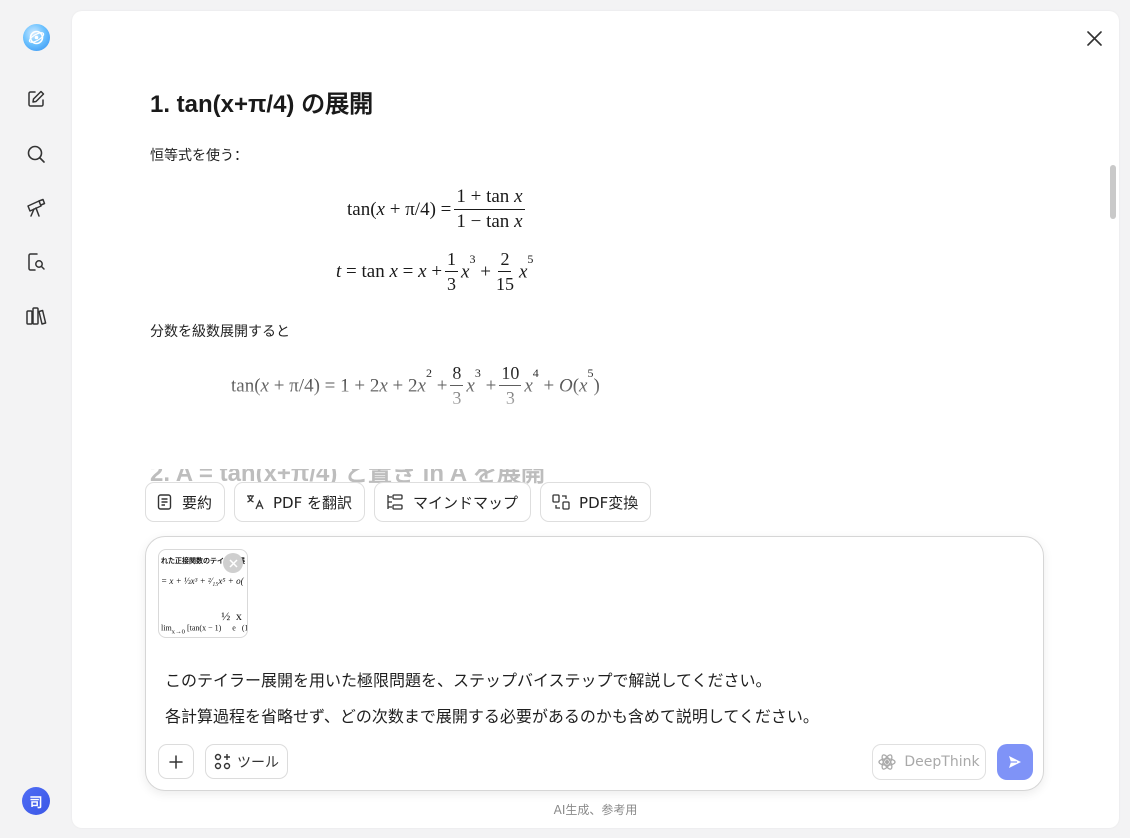  Describe the element at coordinates (262, 104) in the screenshot. I see `section-heading-1: 1. tan(x+π/4) の展開` at that location.